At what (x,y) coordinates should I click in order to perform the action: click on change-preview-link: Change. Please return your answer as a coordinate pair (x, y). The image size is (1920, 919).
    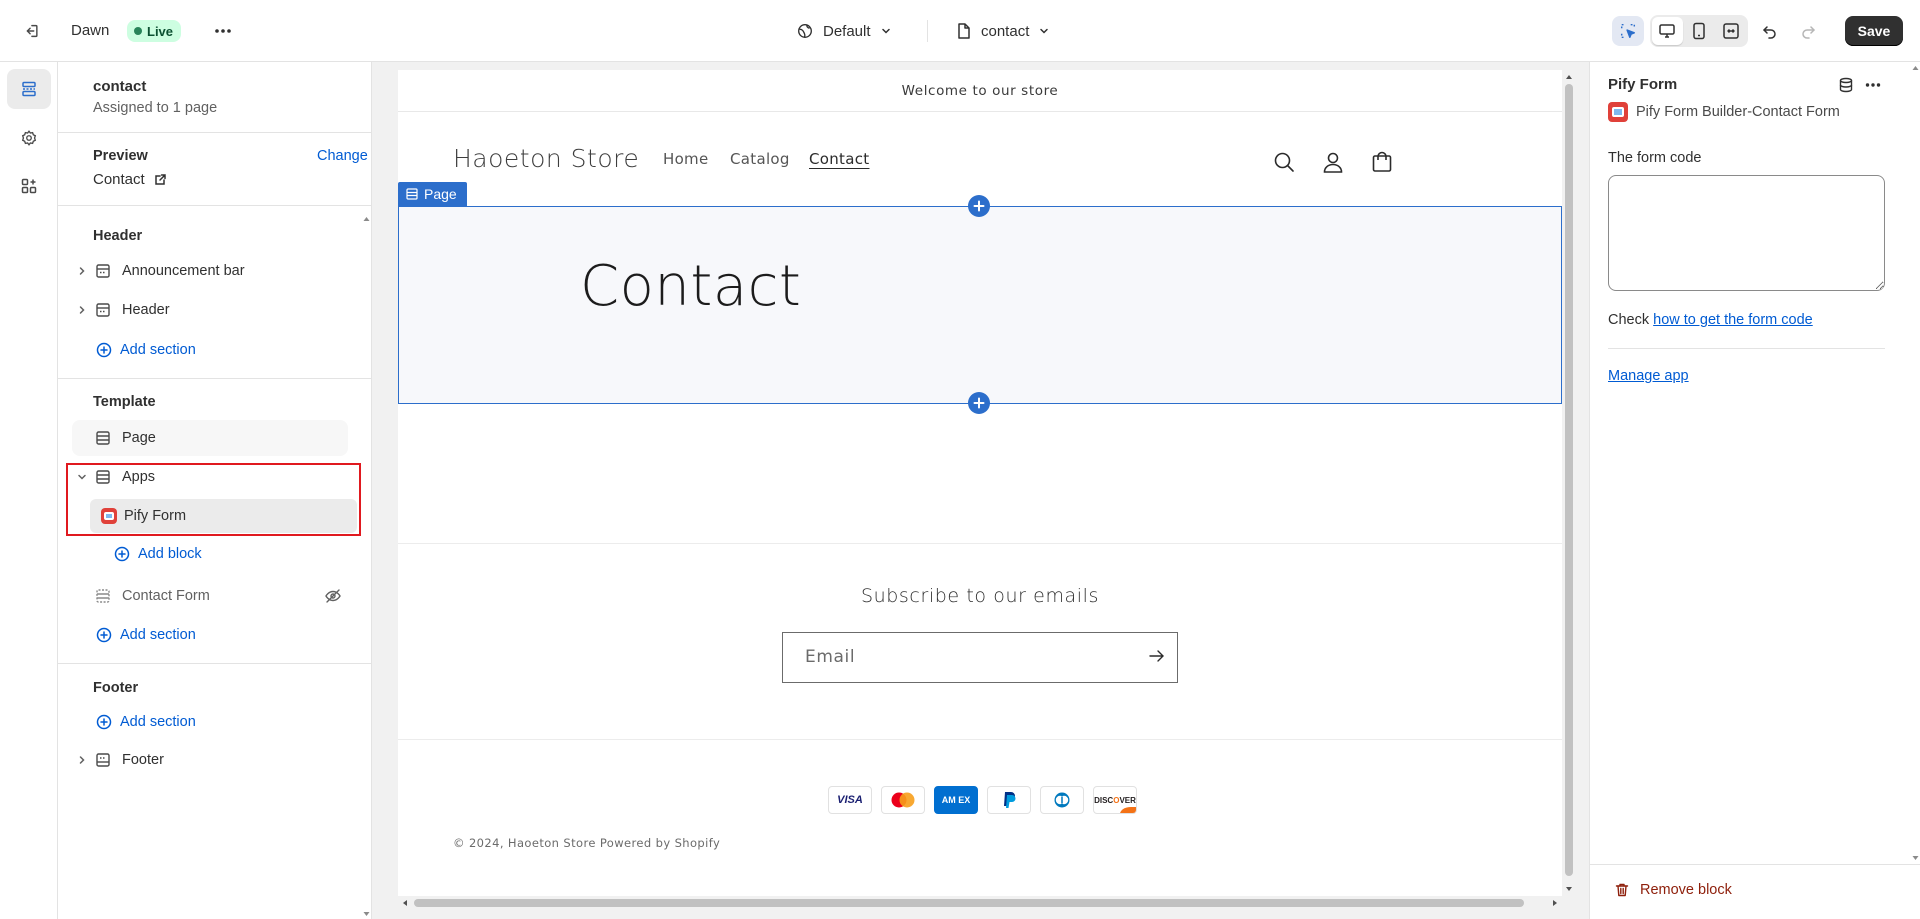
    Looking at the image, I should click on (342, 156).